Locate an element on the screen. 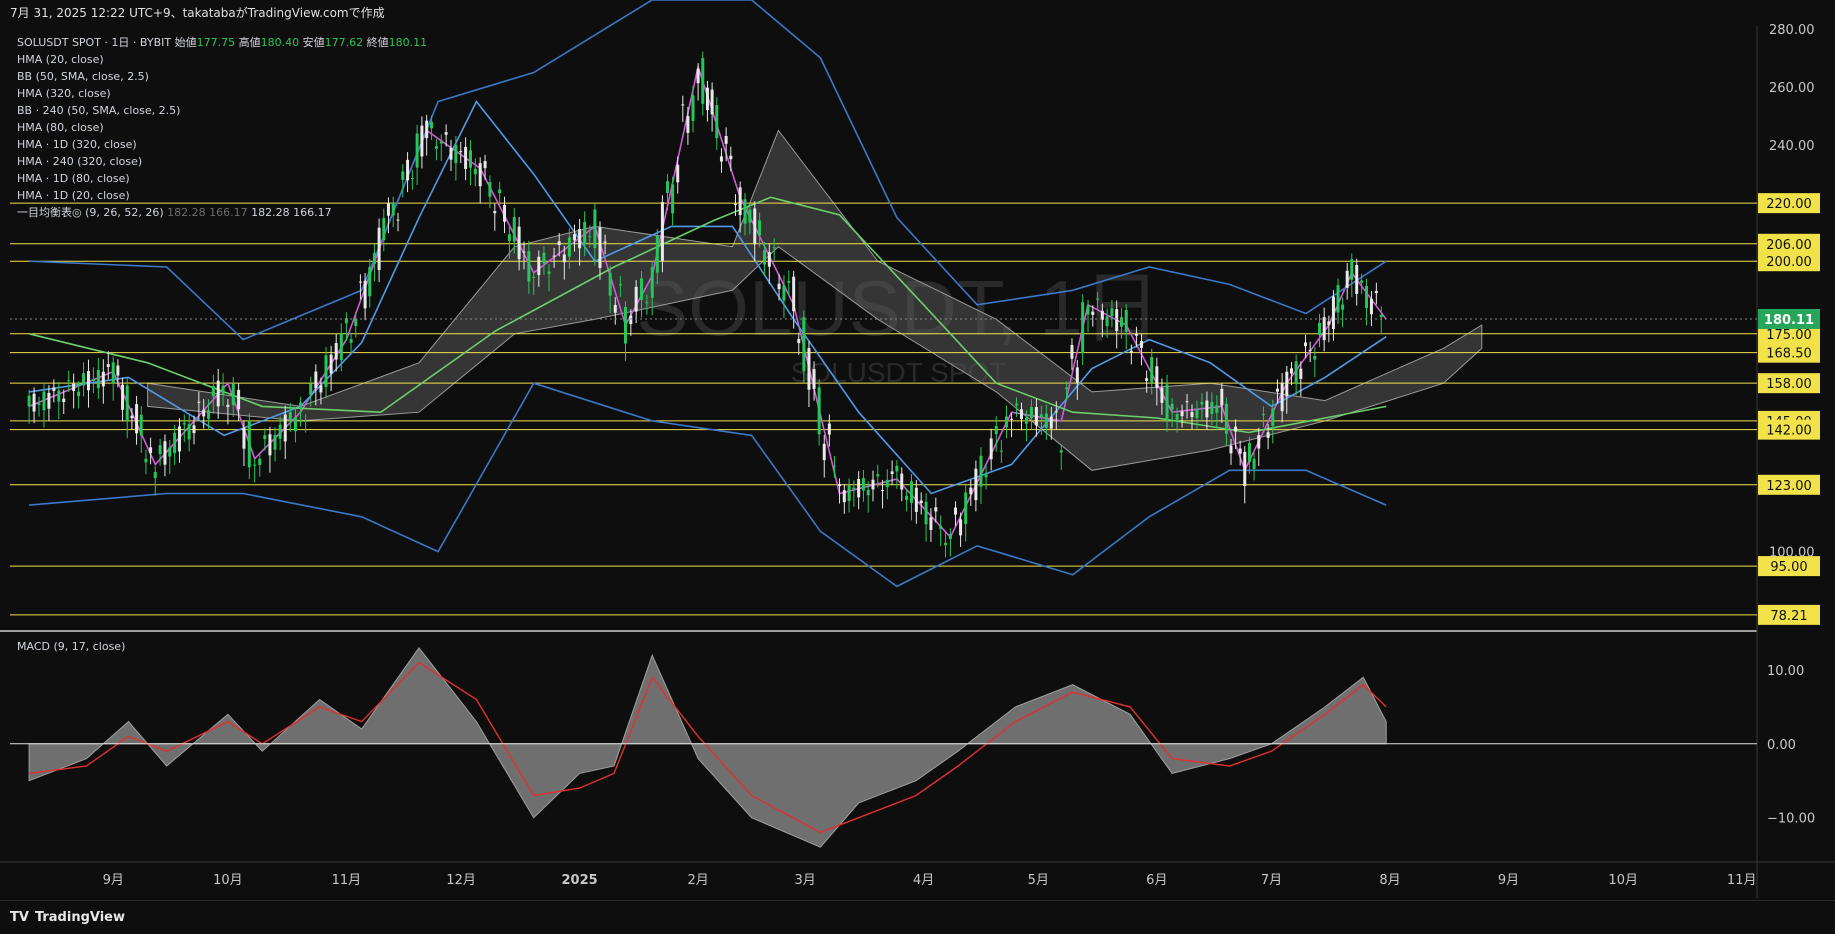  time-tick-label: 11月 is located at coordinates (347, 880).